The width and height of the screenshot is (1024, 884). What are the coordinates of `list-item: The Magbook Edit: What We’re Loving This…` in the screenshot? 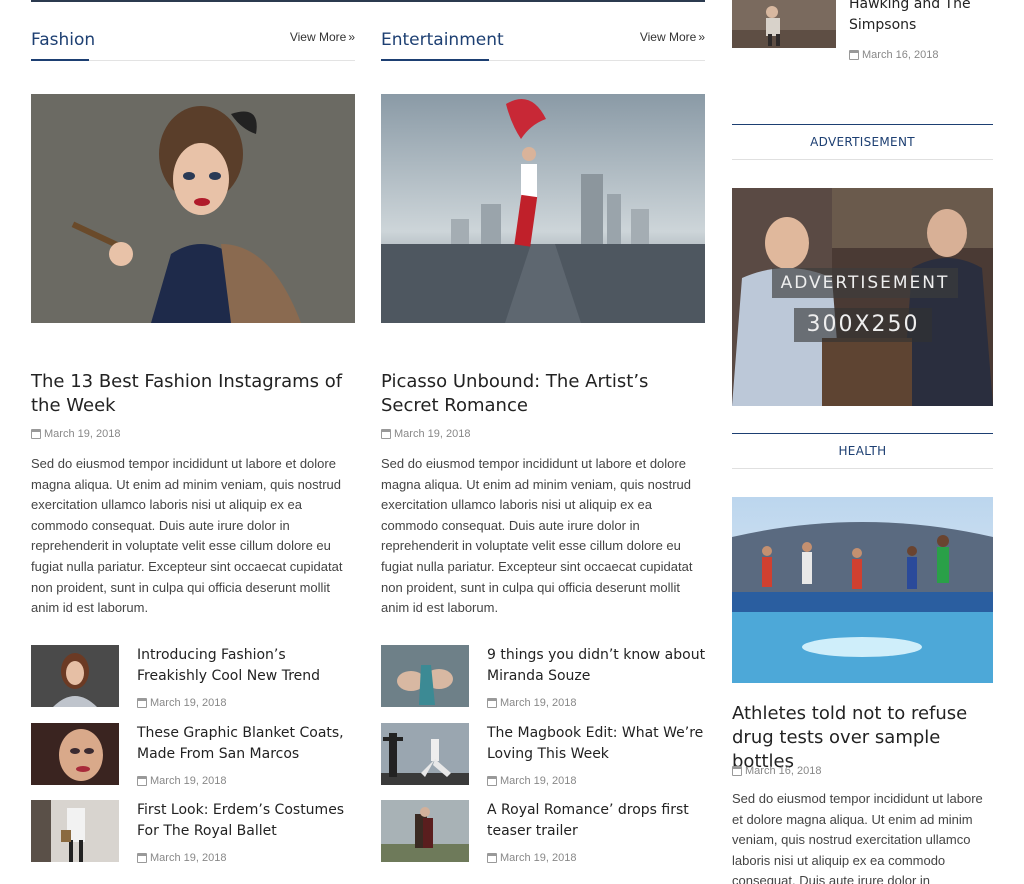 It's located at (543, 756).